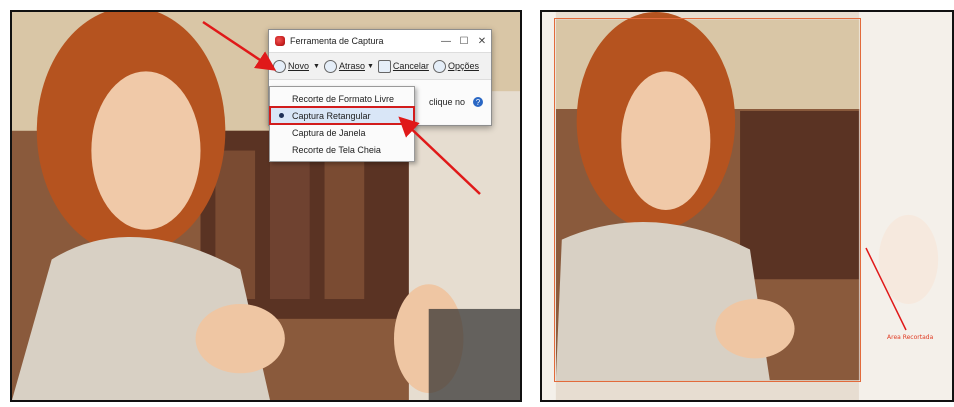  Describe the element at coordinates (482, 41) in the screenshot. I see `close-button: ✕` at that location.